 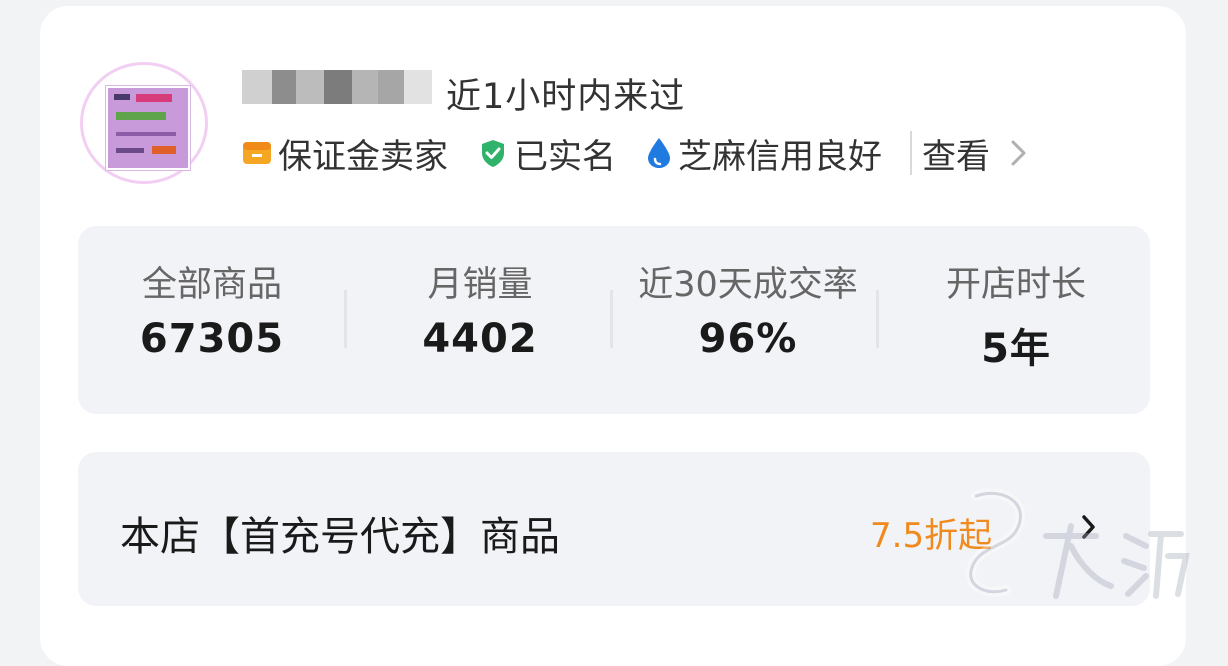 I want to click on stat-total-products: 全部商品 67305, so click(x=212, y=320).